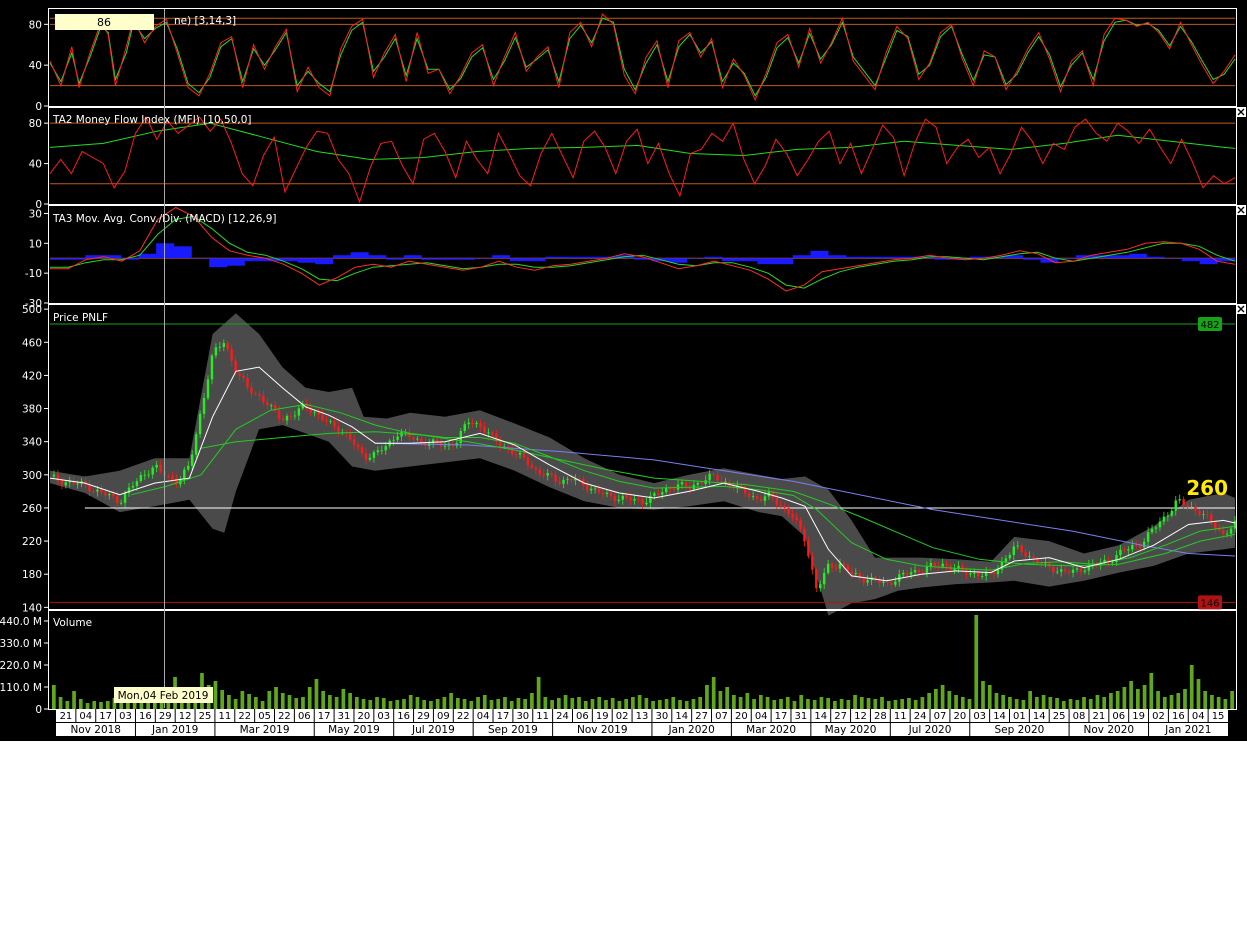 This screenshot has width=1247, height=939. Describe the element at coordinates (1079, 716) in the screenshot. I see `axis-day-label: 08` at that location.